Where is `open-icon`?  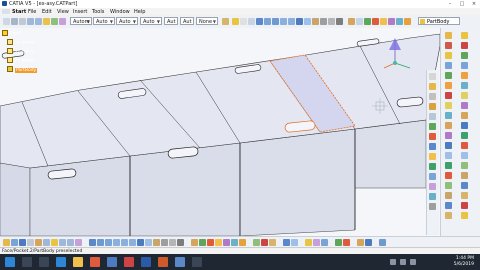
open-icon is located at coordinates (14, 242).